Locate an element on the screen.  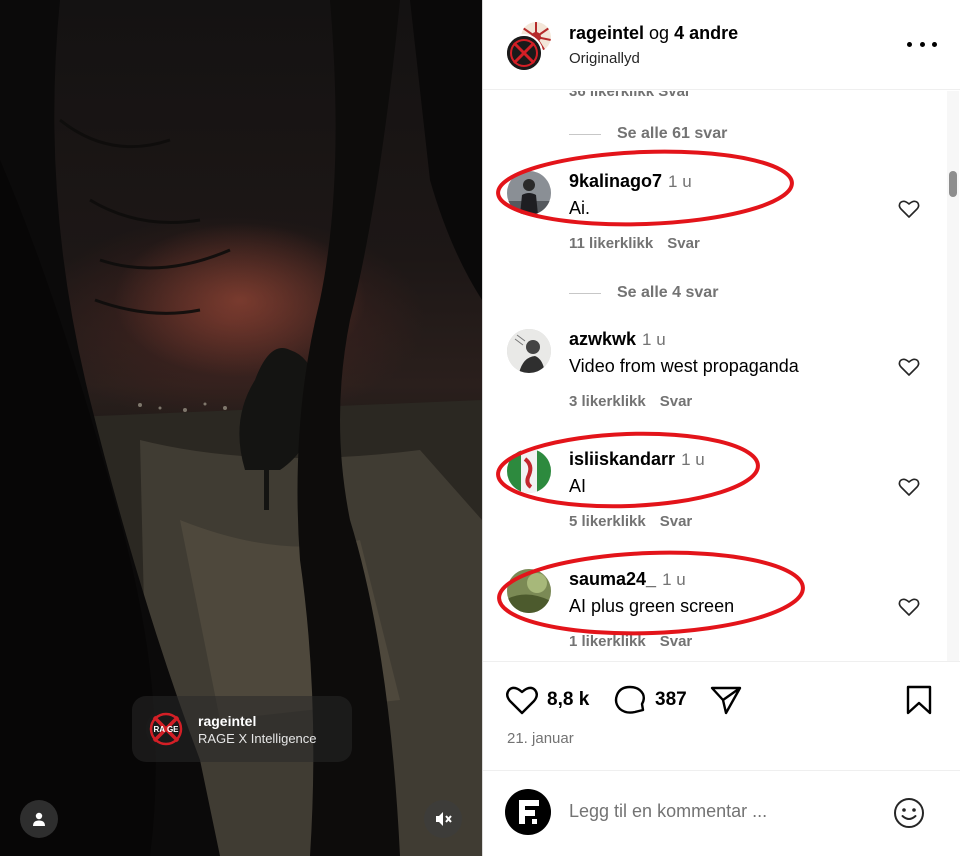
username-text: isliiskandarr is located at coordinates (622, 459).